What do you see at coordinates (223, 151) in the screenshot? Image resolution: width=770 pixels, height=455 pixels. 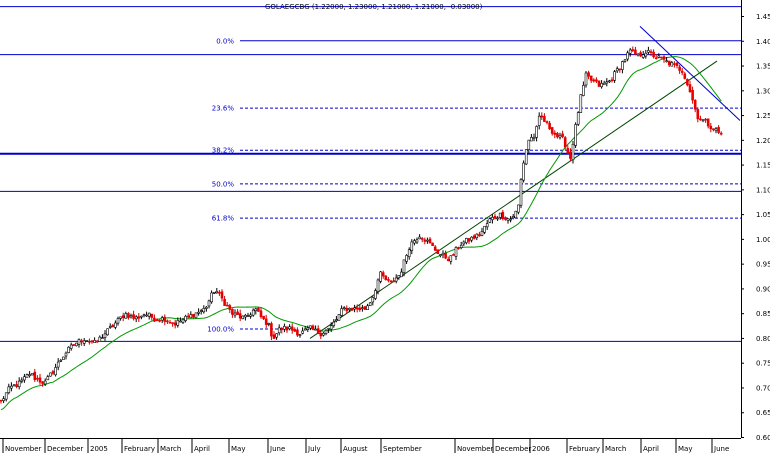 I see `fib-label: 38.2%` at bounding box center [223, 151].